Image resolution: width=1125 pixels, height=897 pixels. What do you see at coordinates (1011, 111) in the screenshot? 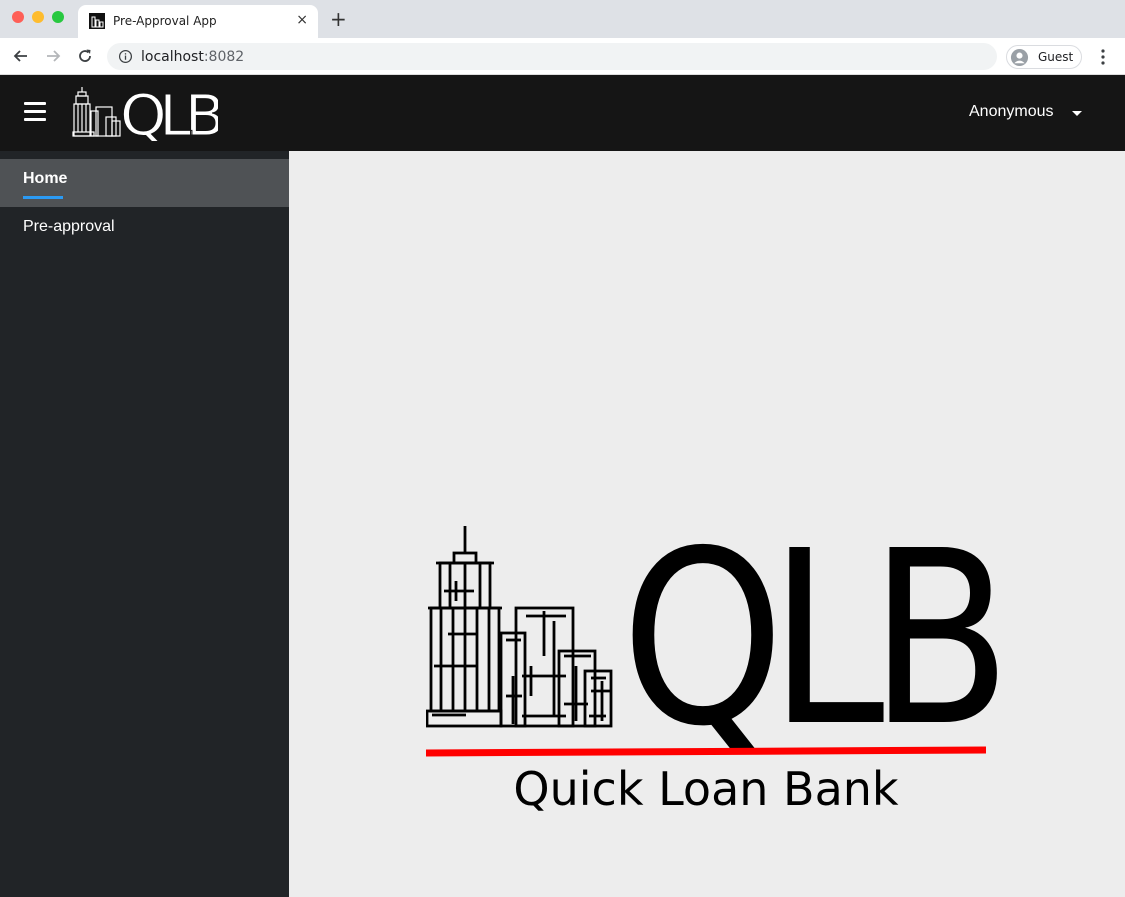
I see `user-label: Anonymous` at bounding box center [1011, 111].